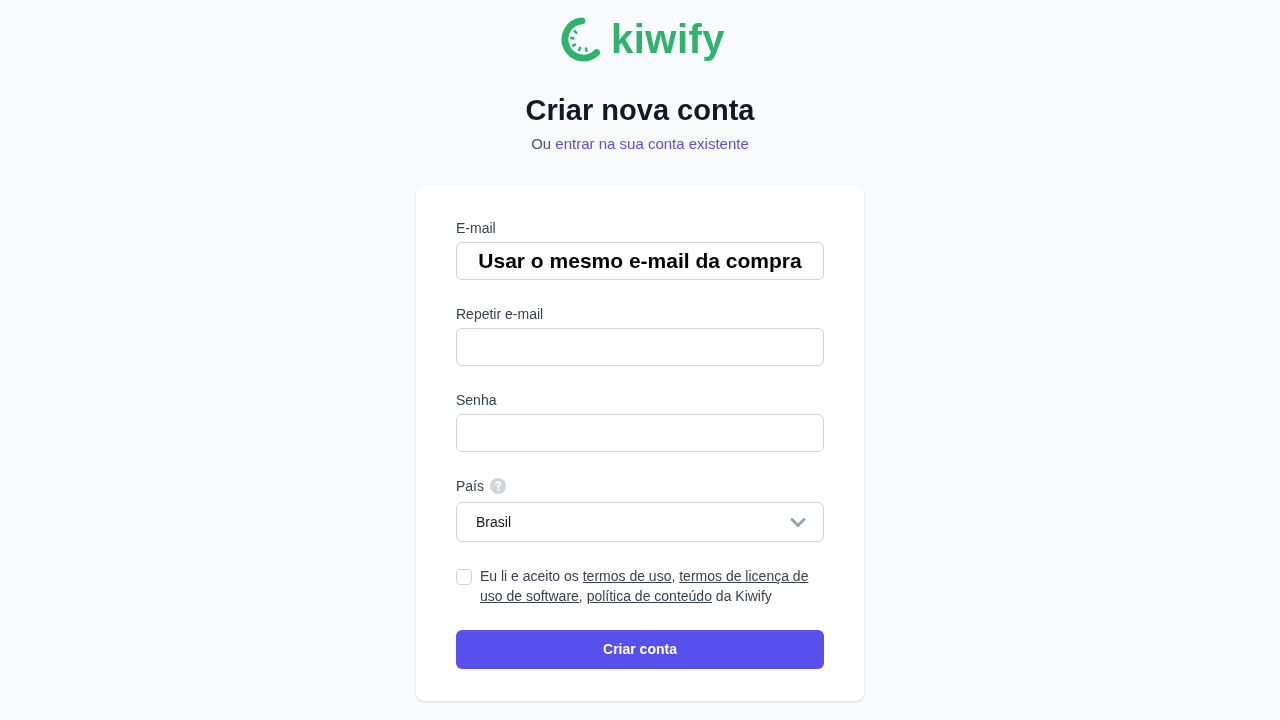 Image resolution: width=1280 pixels, height=720 pixels. What do you see at coordinates (640, 649) in the screenshot?
I see `create-account-button: Criar conta` at bounding box center [640, 649].